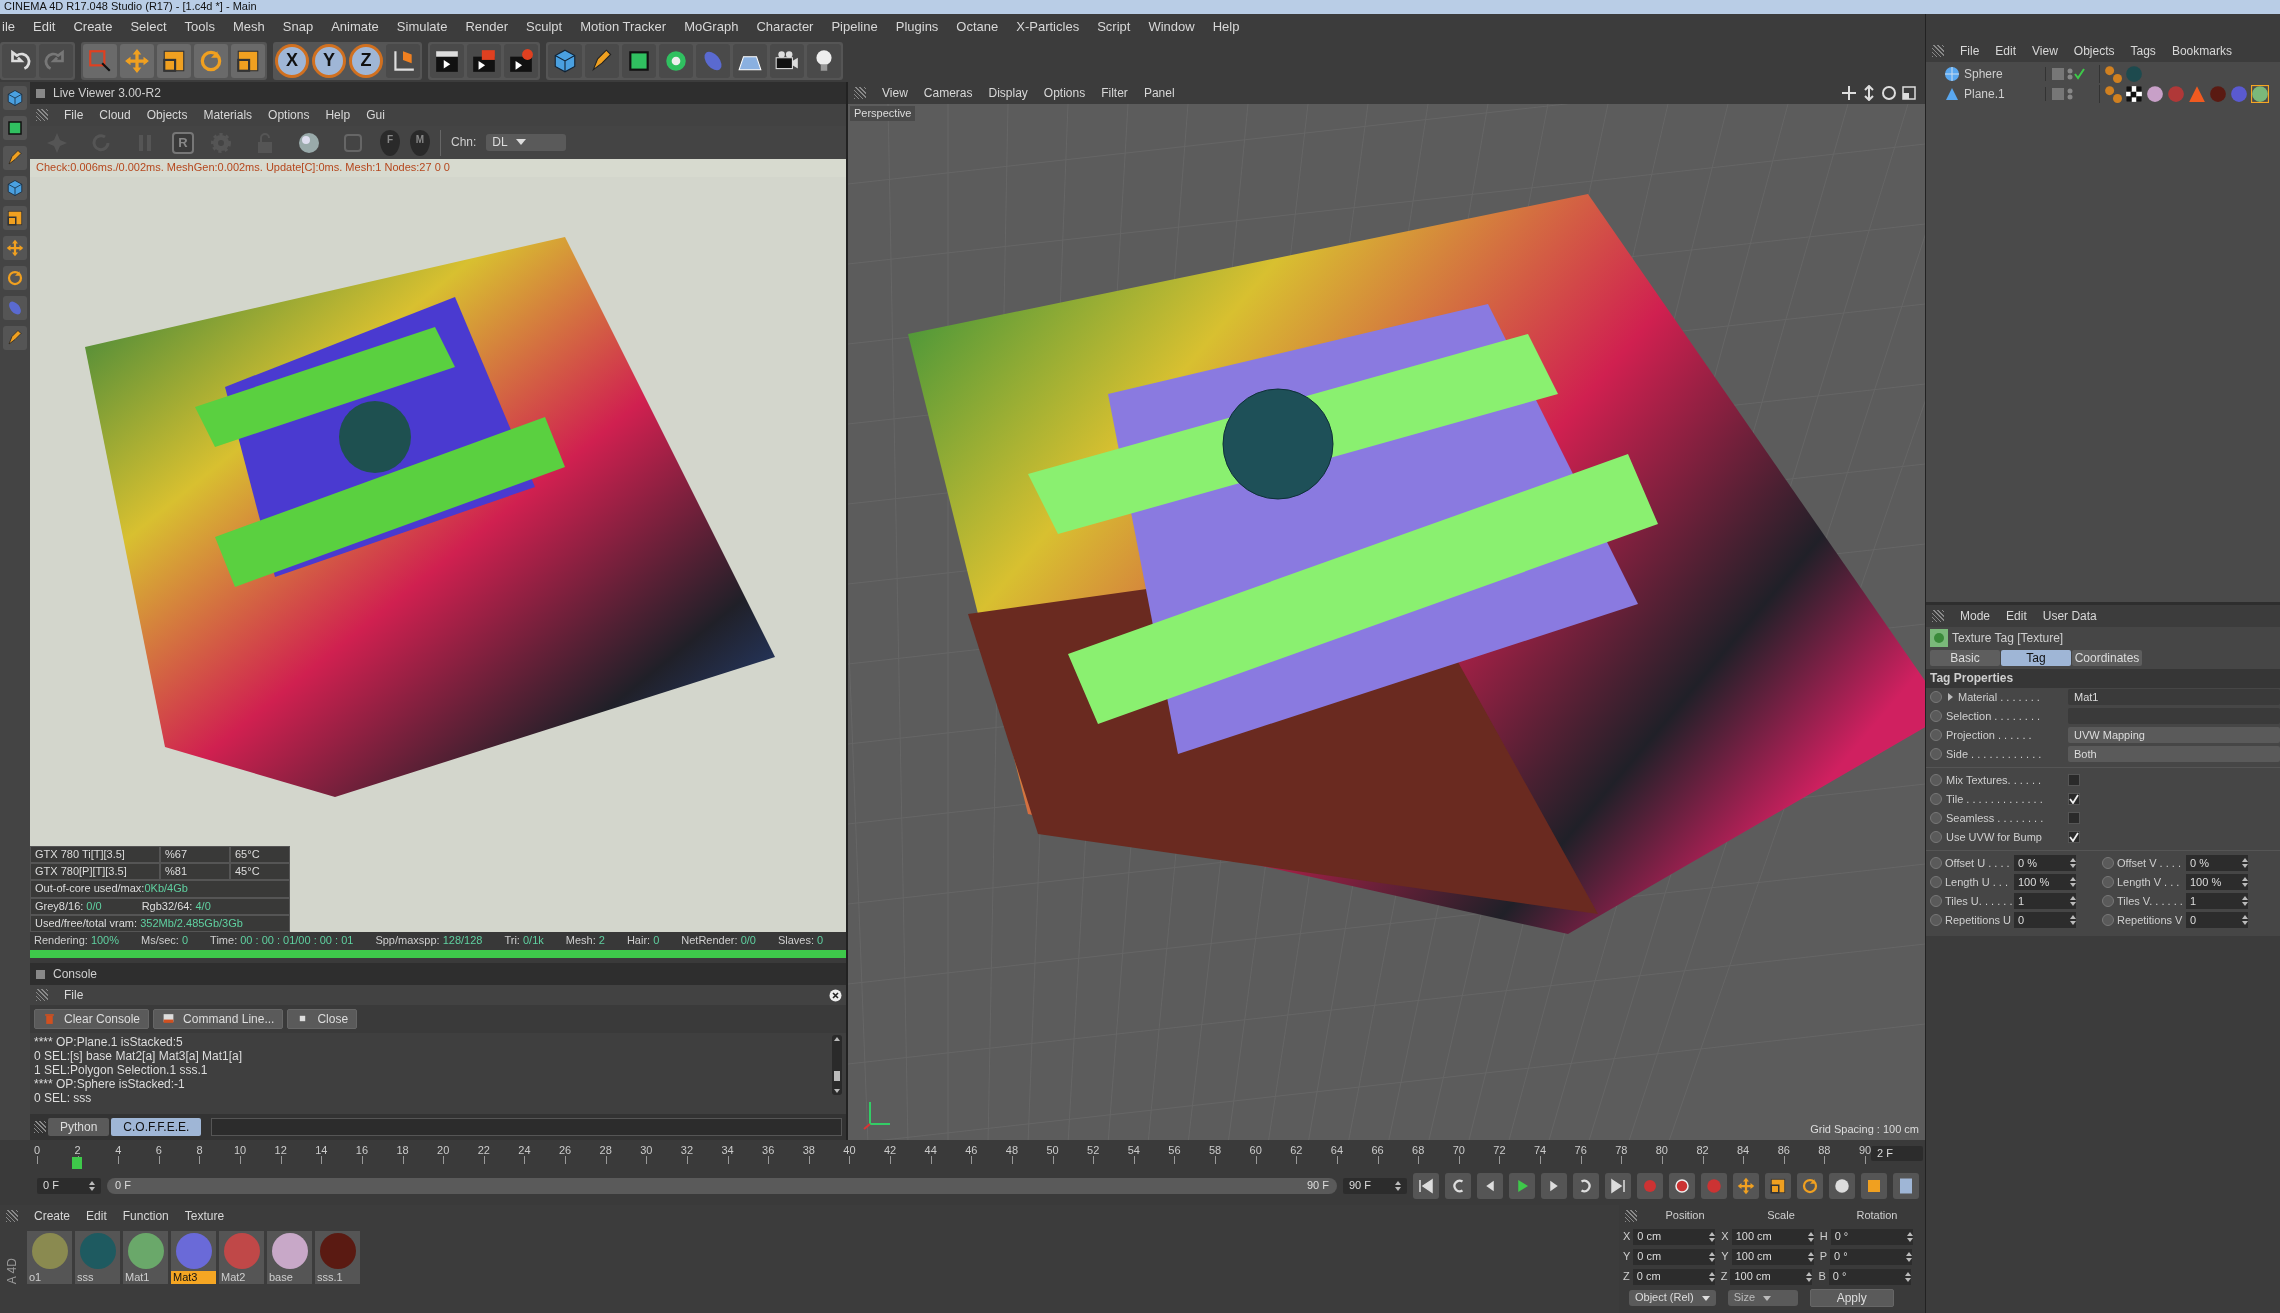 The image size is (2280, 1313). I want to click on menu-item: Character, so click(785, 27).